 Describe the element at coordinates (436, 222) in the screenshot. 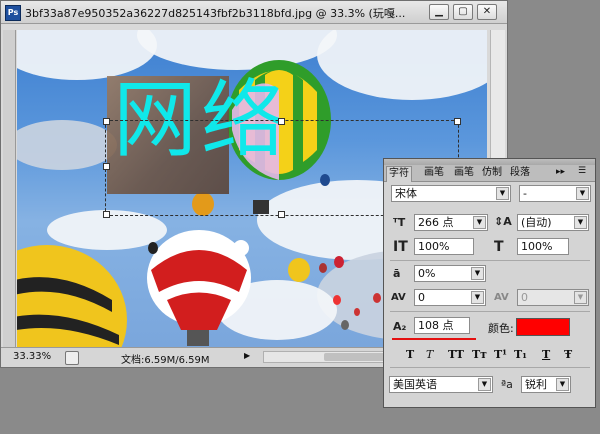

I see `font-size-value: 266 点` at that location.